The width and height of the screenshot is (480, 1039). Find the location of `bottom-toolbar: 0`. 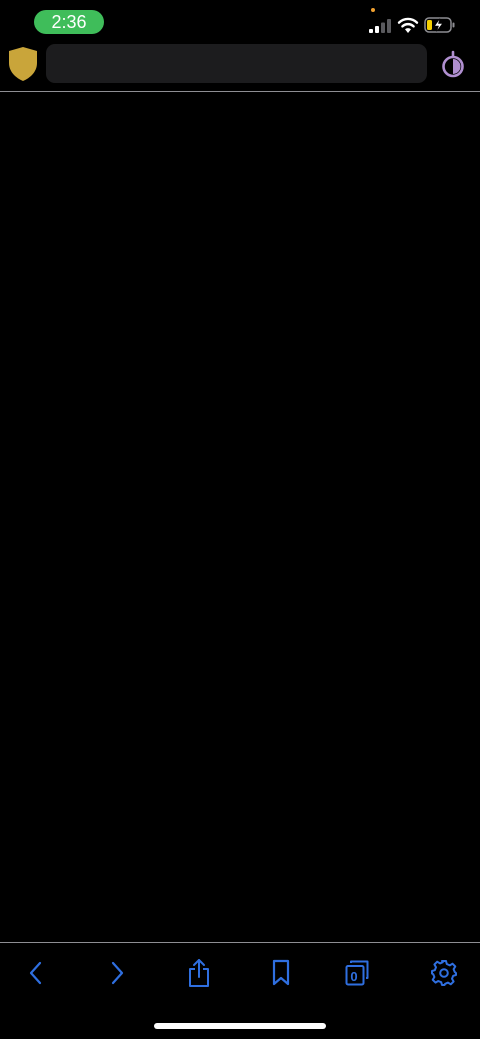

bottom-toolbar: 0 is located at coordinates (240, 973).